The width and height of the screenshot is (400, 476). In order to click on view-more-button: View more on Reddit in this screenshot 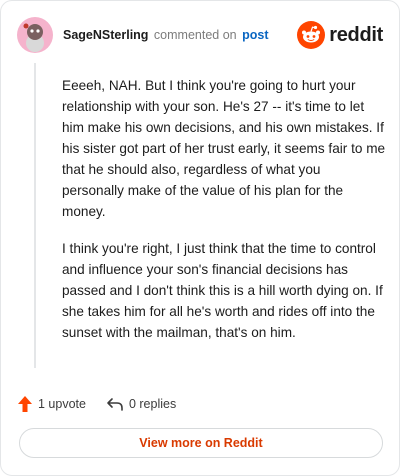, I will do `click(201, 443)`.